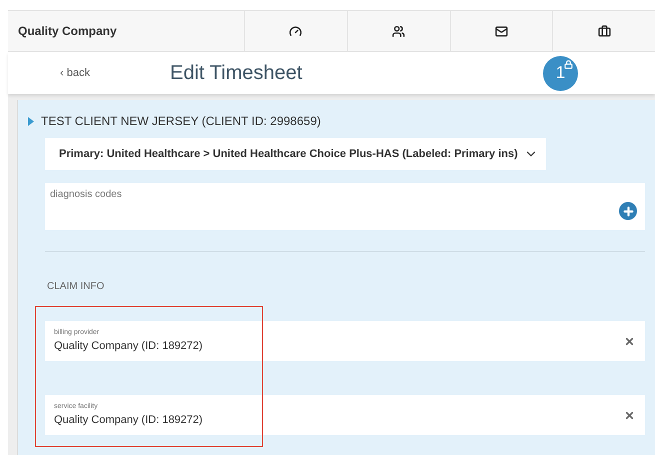 The height and width of the screenshot is (455, 655). What do you see at coordinates (90, 73) in the screenshot?
I see `back-link: ‹ back` at bounding box center [90, 73].